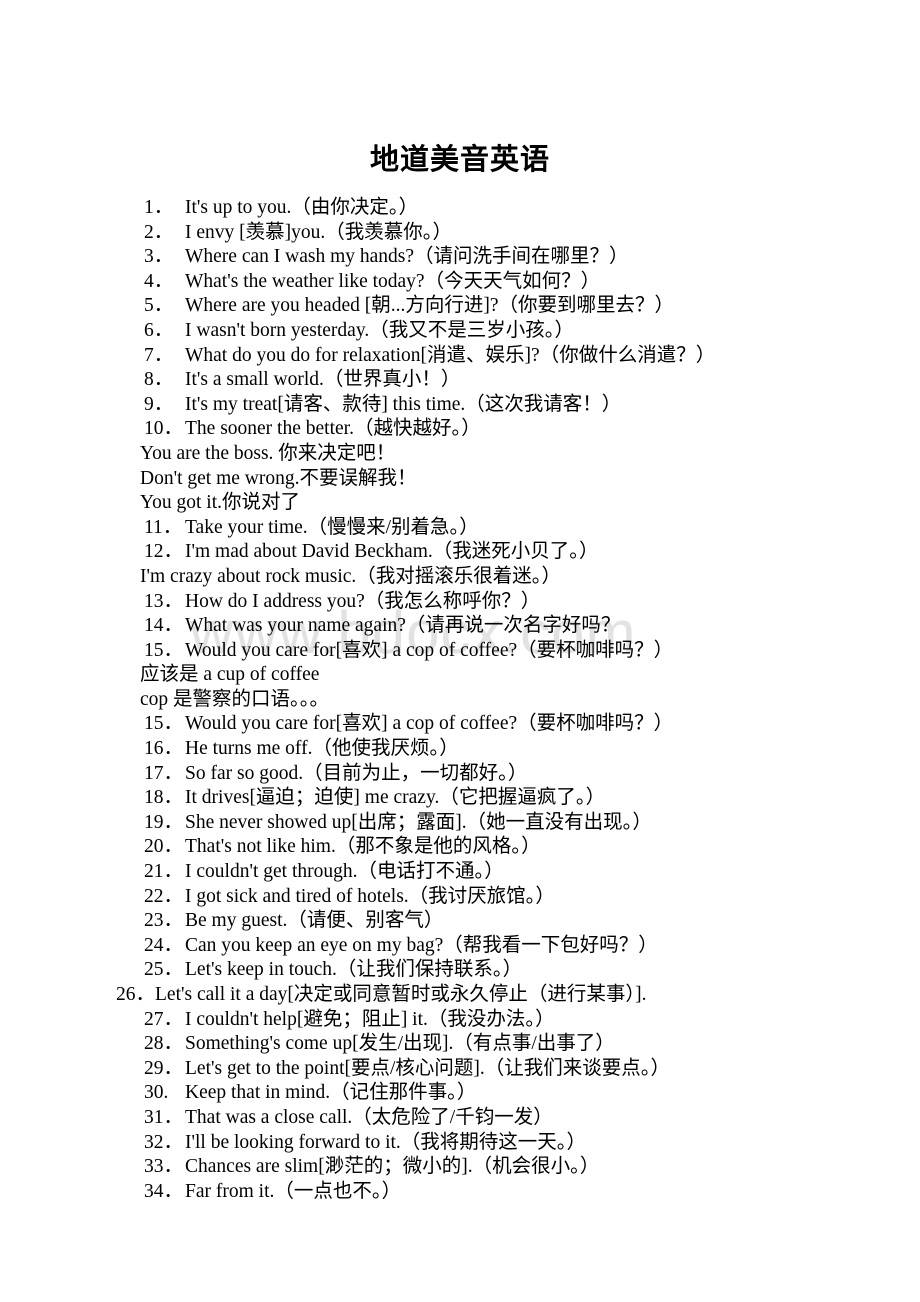 The height and width of the screenshot is (1302, 920). Describe the element at coordinates (164, 626) in the screenshot. I see `item-number: 14．` at that location.